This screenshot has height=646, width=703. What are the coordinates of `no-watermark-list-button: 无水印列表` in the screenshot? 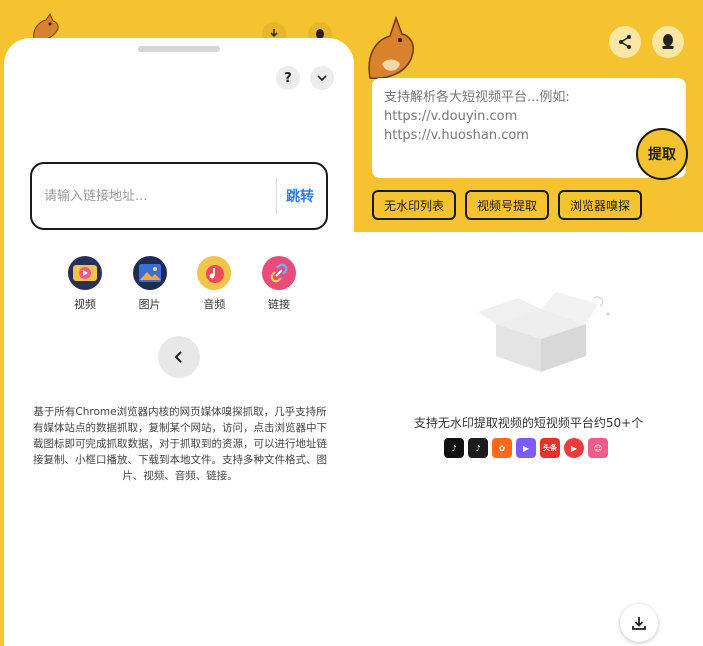 It's located at (414, 205).